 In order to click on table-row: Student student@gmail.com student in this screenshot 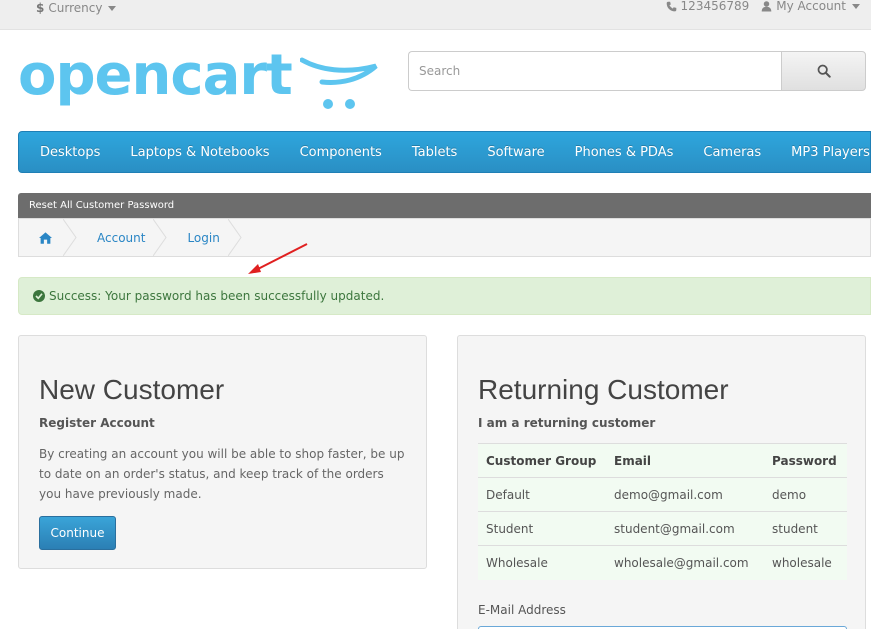, I will do `click(662, 528)`.